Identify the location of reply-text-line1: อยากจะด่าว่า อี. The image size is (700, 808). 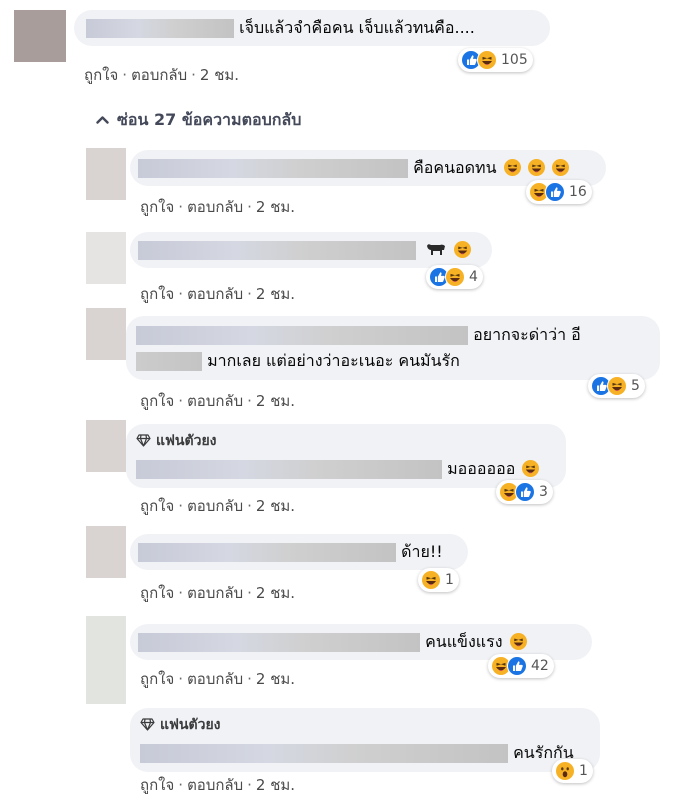
(527, 334).